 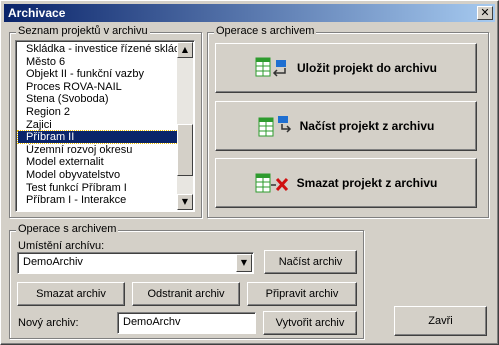 What do you see at coordinates (101, 87) in the screenshot?
I see `list-item: Proces ROVA-NAIL` at bounding box center [101, 87].